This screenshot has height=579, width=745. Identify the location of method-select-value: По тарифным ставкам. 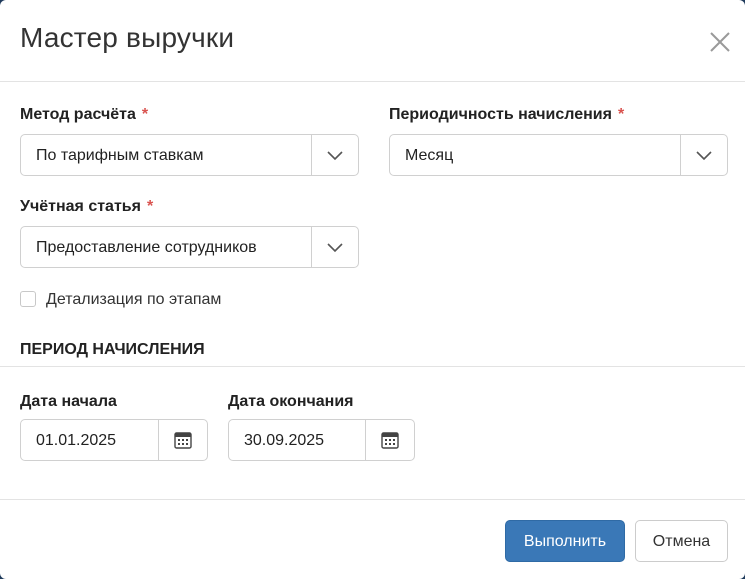
(120, 155).